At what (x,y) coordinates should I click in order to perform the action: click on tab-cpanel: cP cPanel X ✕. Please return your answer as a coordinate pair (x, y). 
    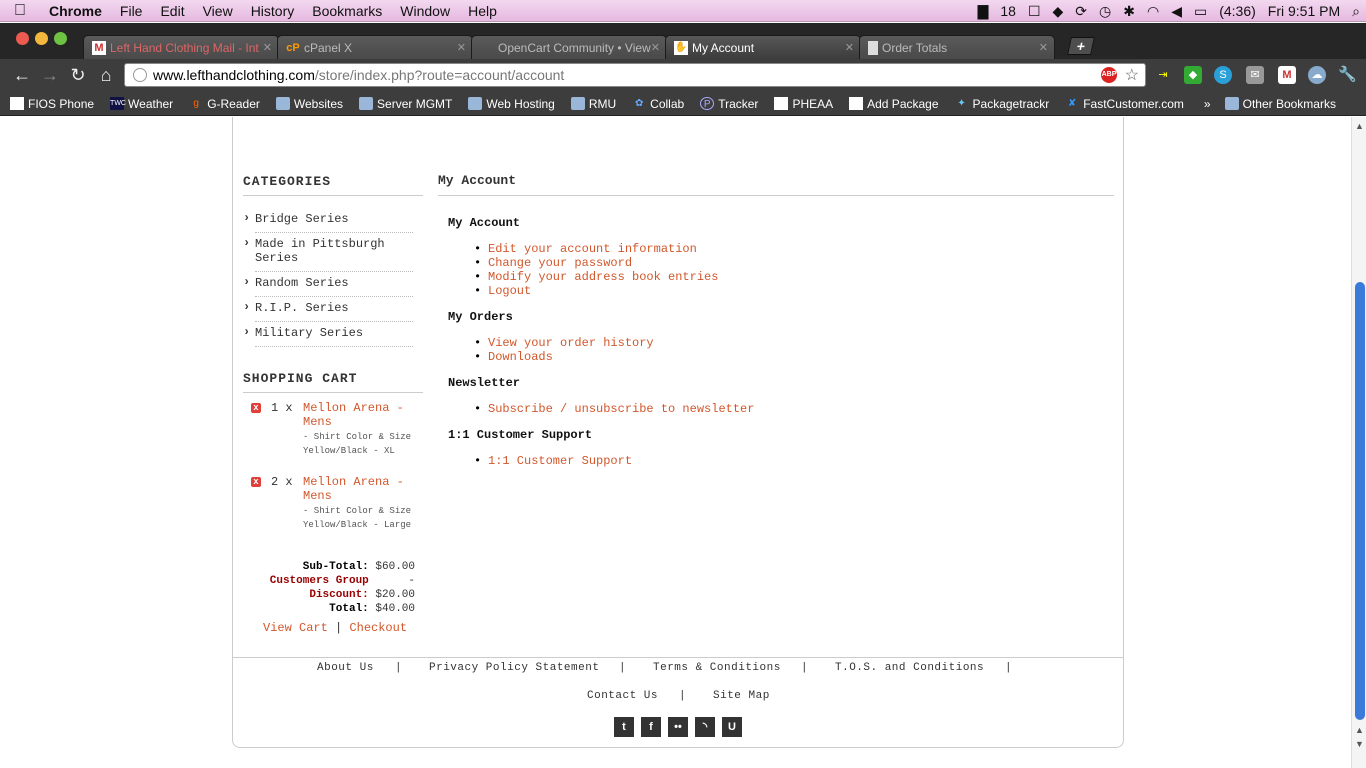
    Looking at the image, I should click on (375, 47).